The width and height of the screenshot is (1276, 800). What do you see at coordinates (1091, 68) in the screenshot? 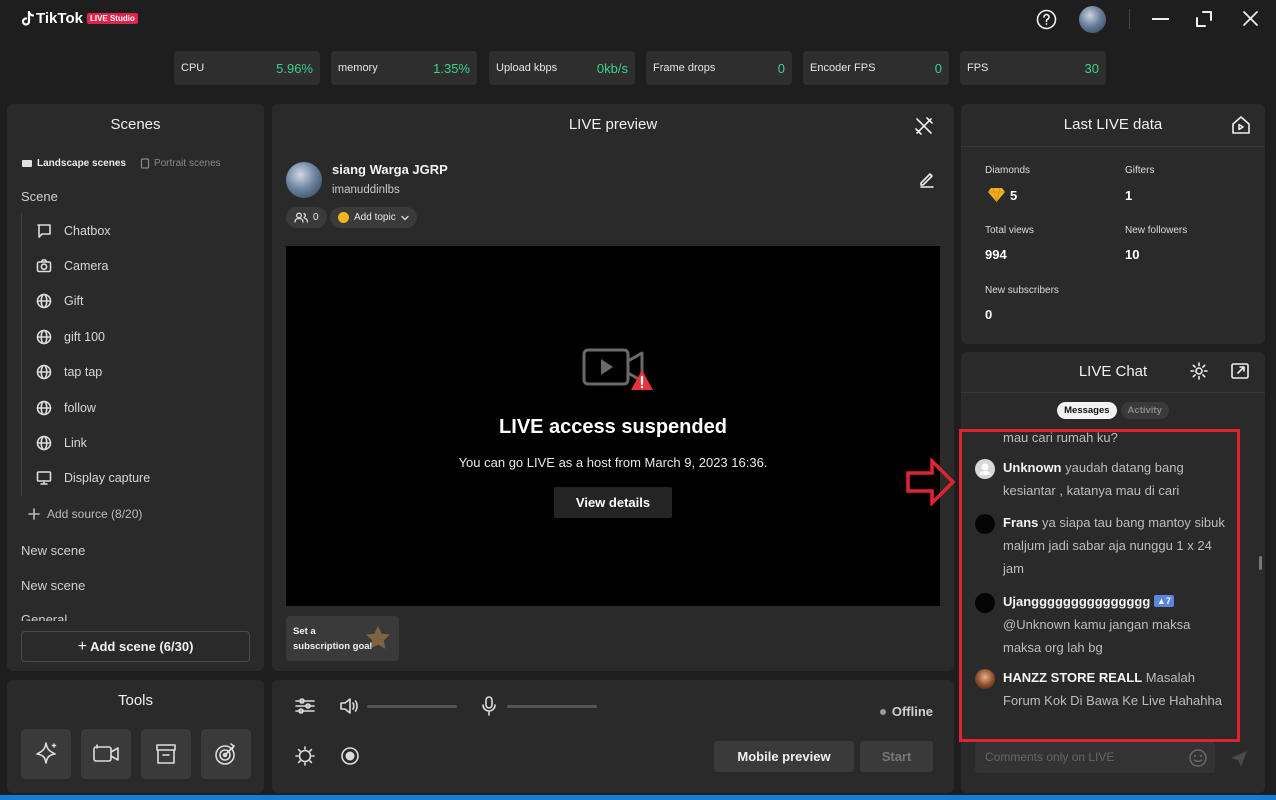
I see `stat-value: 30` at bounding box center [1091, 68].